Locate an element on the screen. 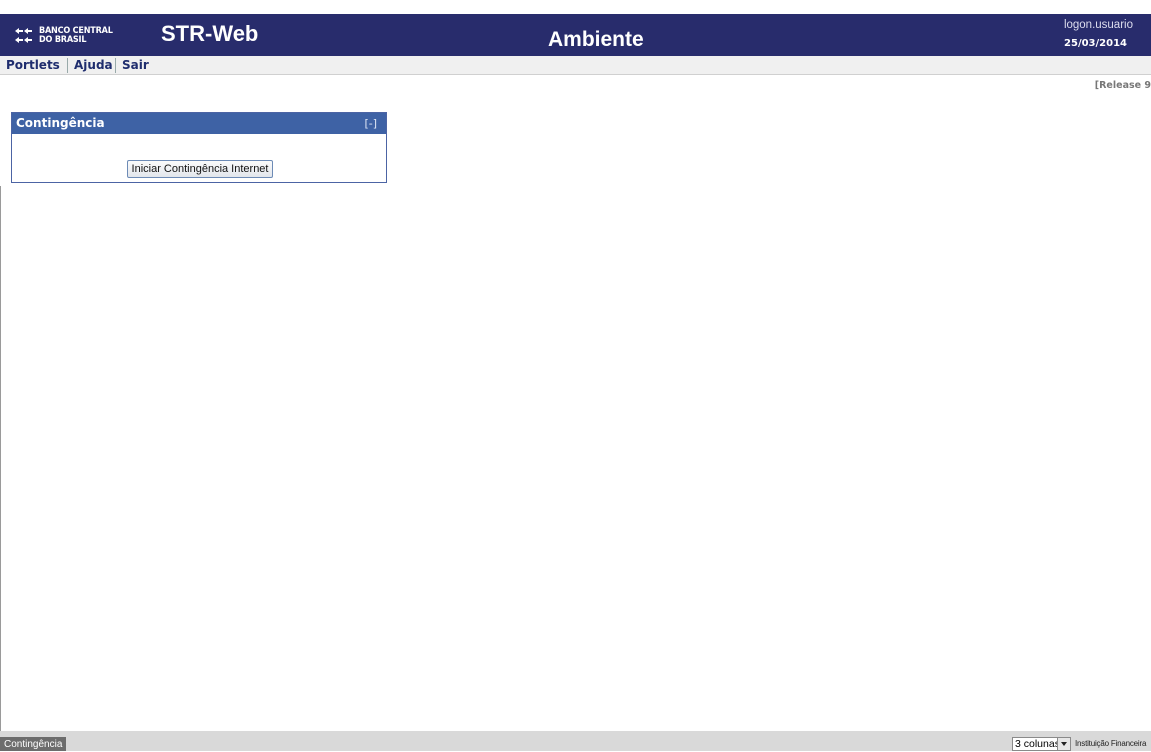 This screenshot has width=1151, height=752. current-date: 25/03/2014 is located at coordinates (1095, 43).